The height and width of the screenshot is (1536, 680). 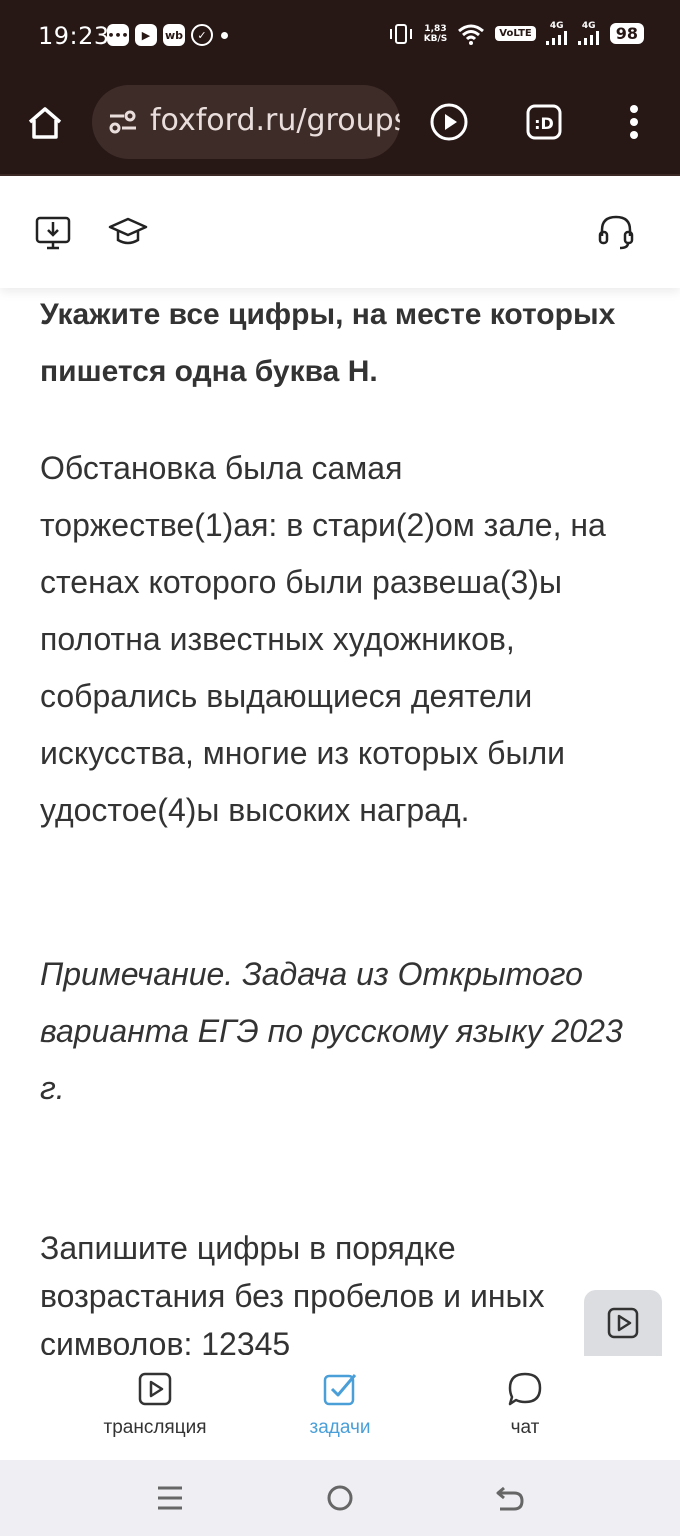 What do you see at coordinates (74, 36) in the screenshot?
I see `status-time: 19:23` at bounding box center [74, 36].